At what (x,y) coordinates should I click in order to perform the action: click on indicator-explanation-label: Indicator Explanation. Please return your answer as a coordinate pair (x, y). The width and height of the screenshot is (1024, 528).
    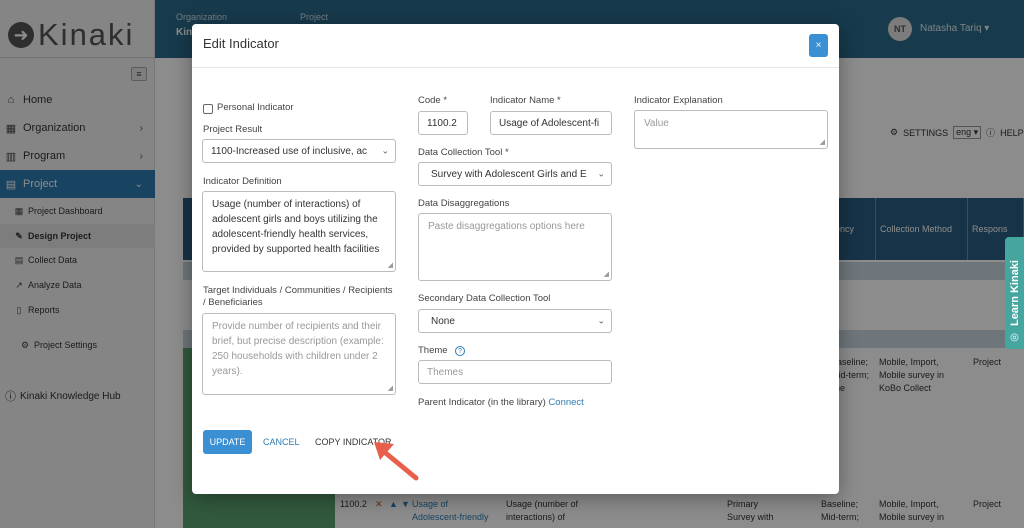
    Looking at the image, I should click on (678, 100).